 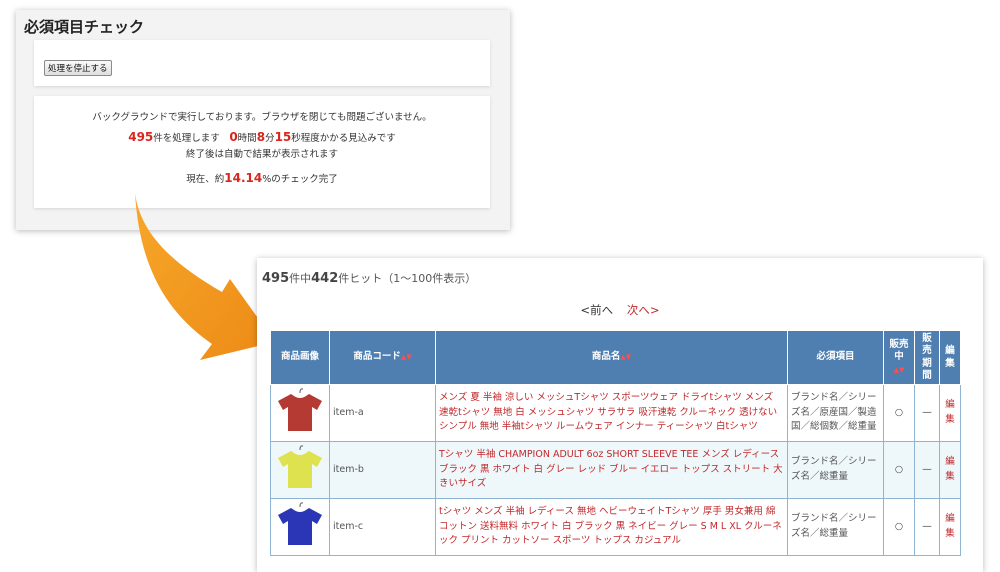 What do you see at coordinates (407, 278) in the screenshot?
I see `hit-suffix: 件ヒット（1〜100件表示）` at bounding box center [407, 278].